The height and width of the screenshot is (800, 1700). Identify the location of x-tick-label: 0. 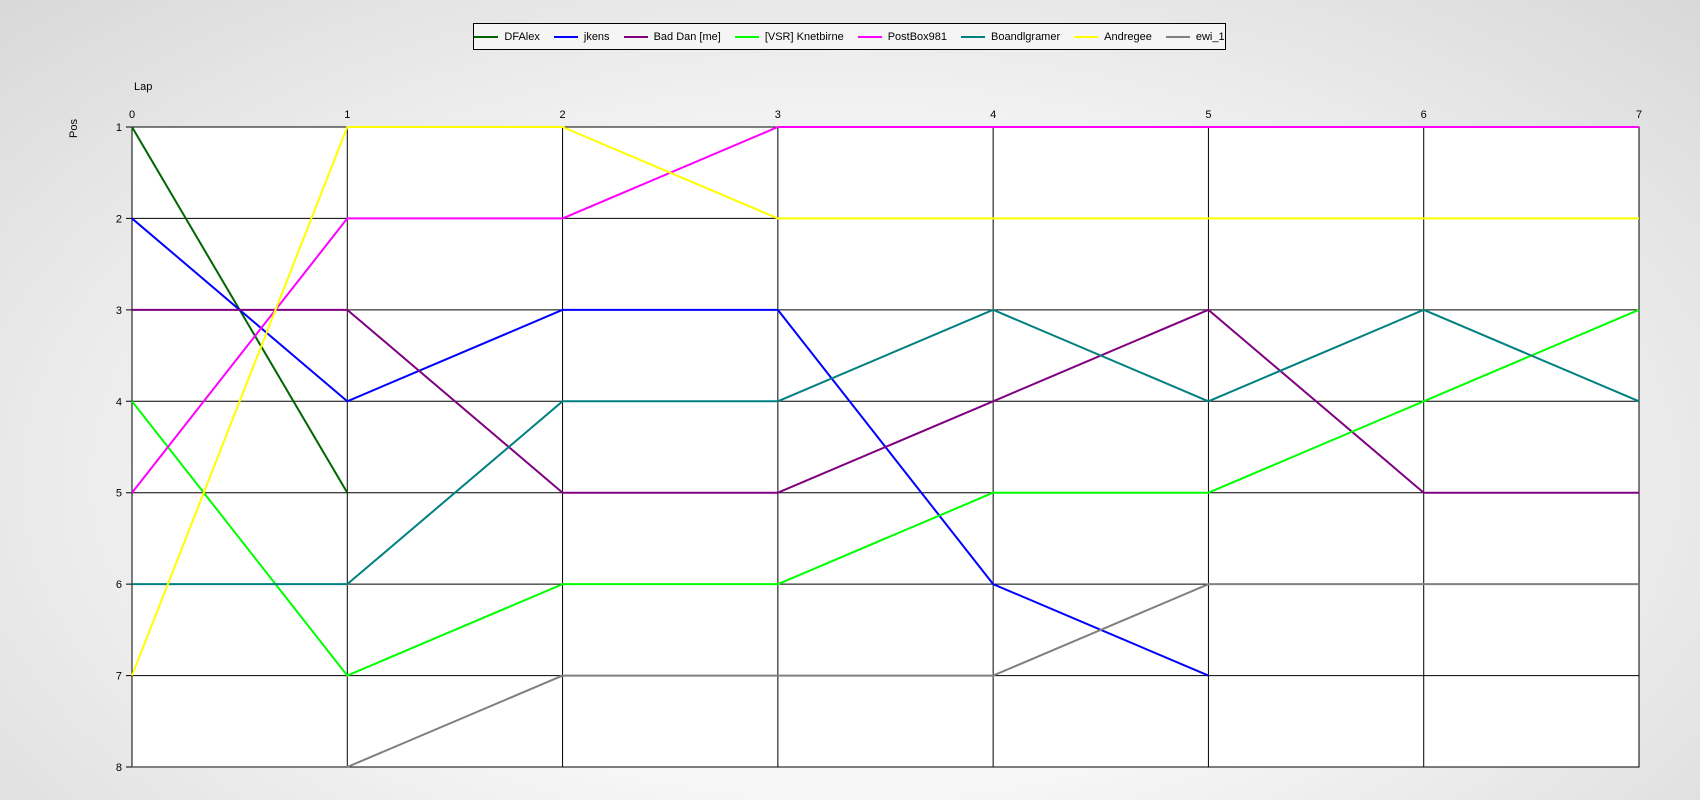
(132, 115).